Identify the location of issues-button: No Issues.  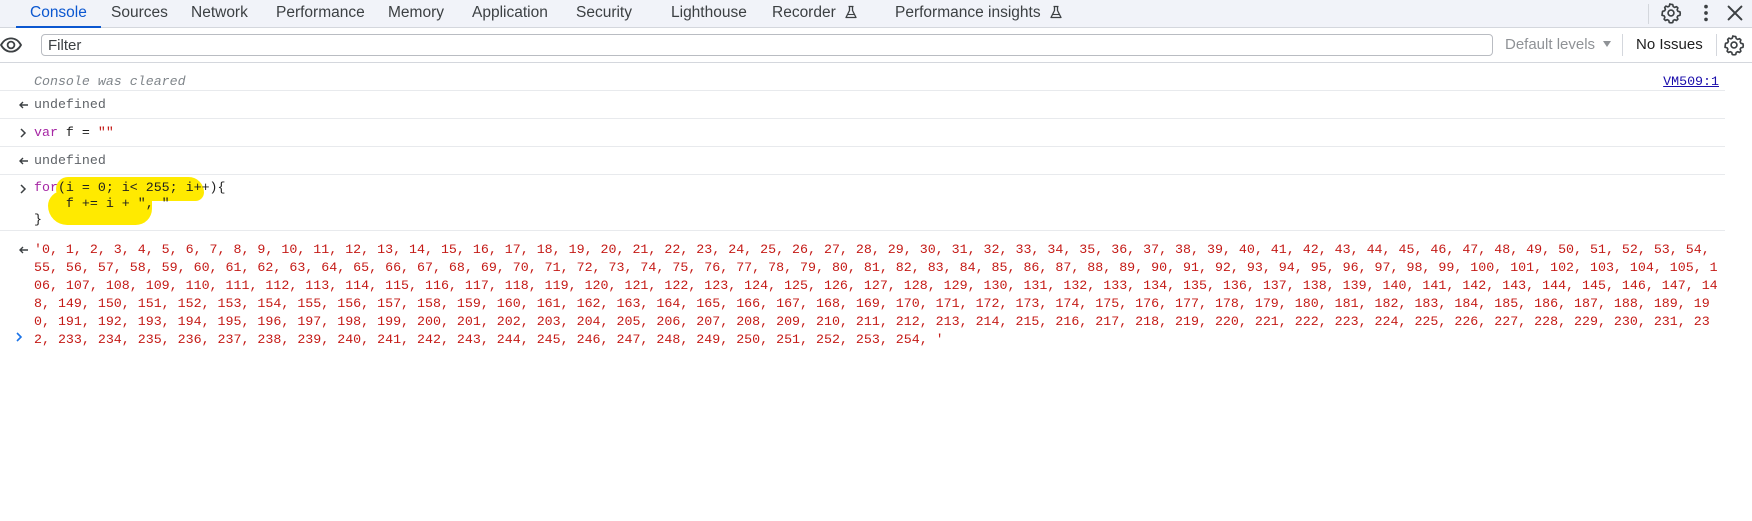
(1669, 45).